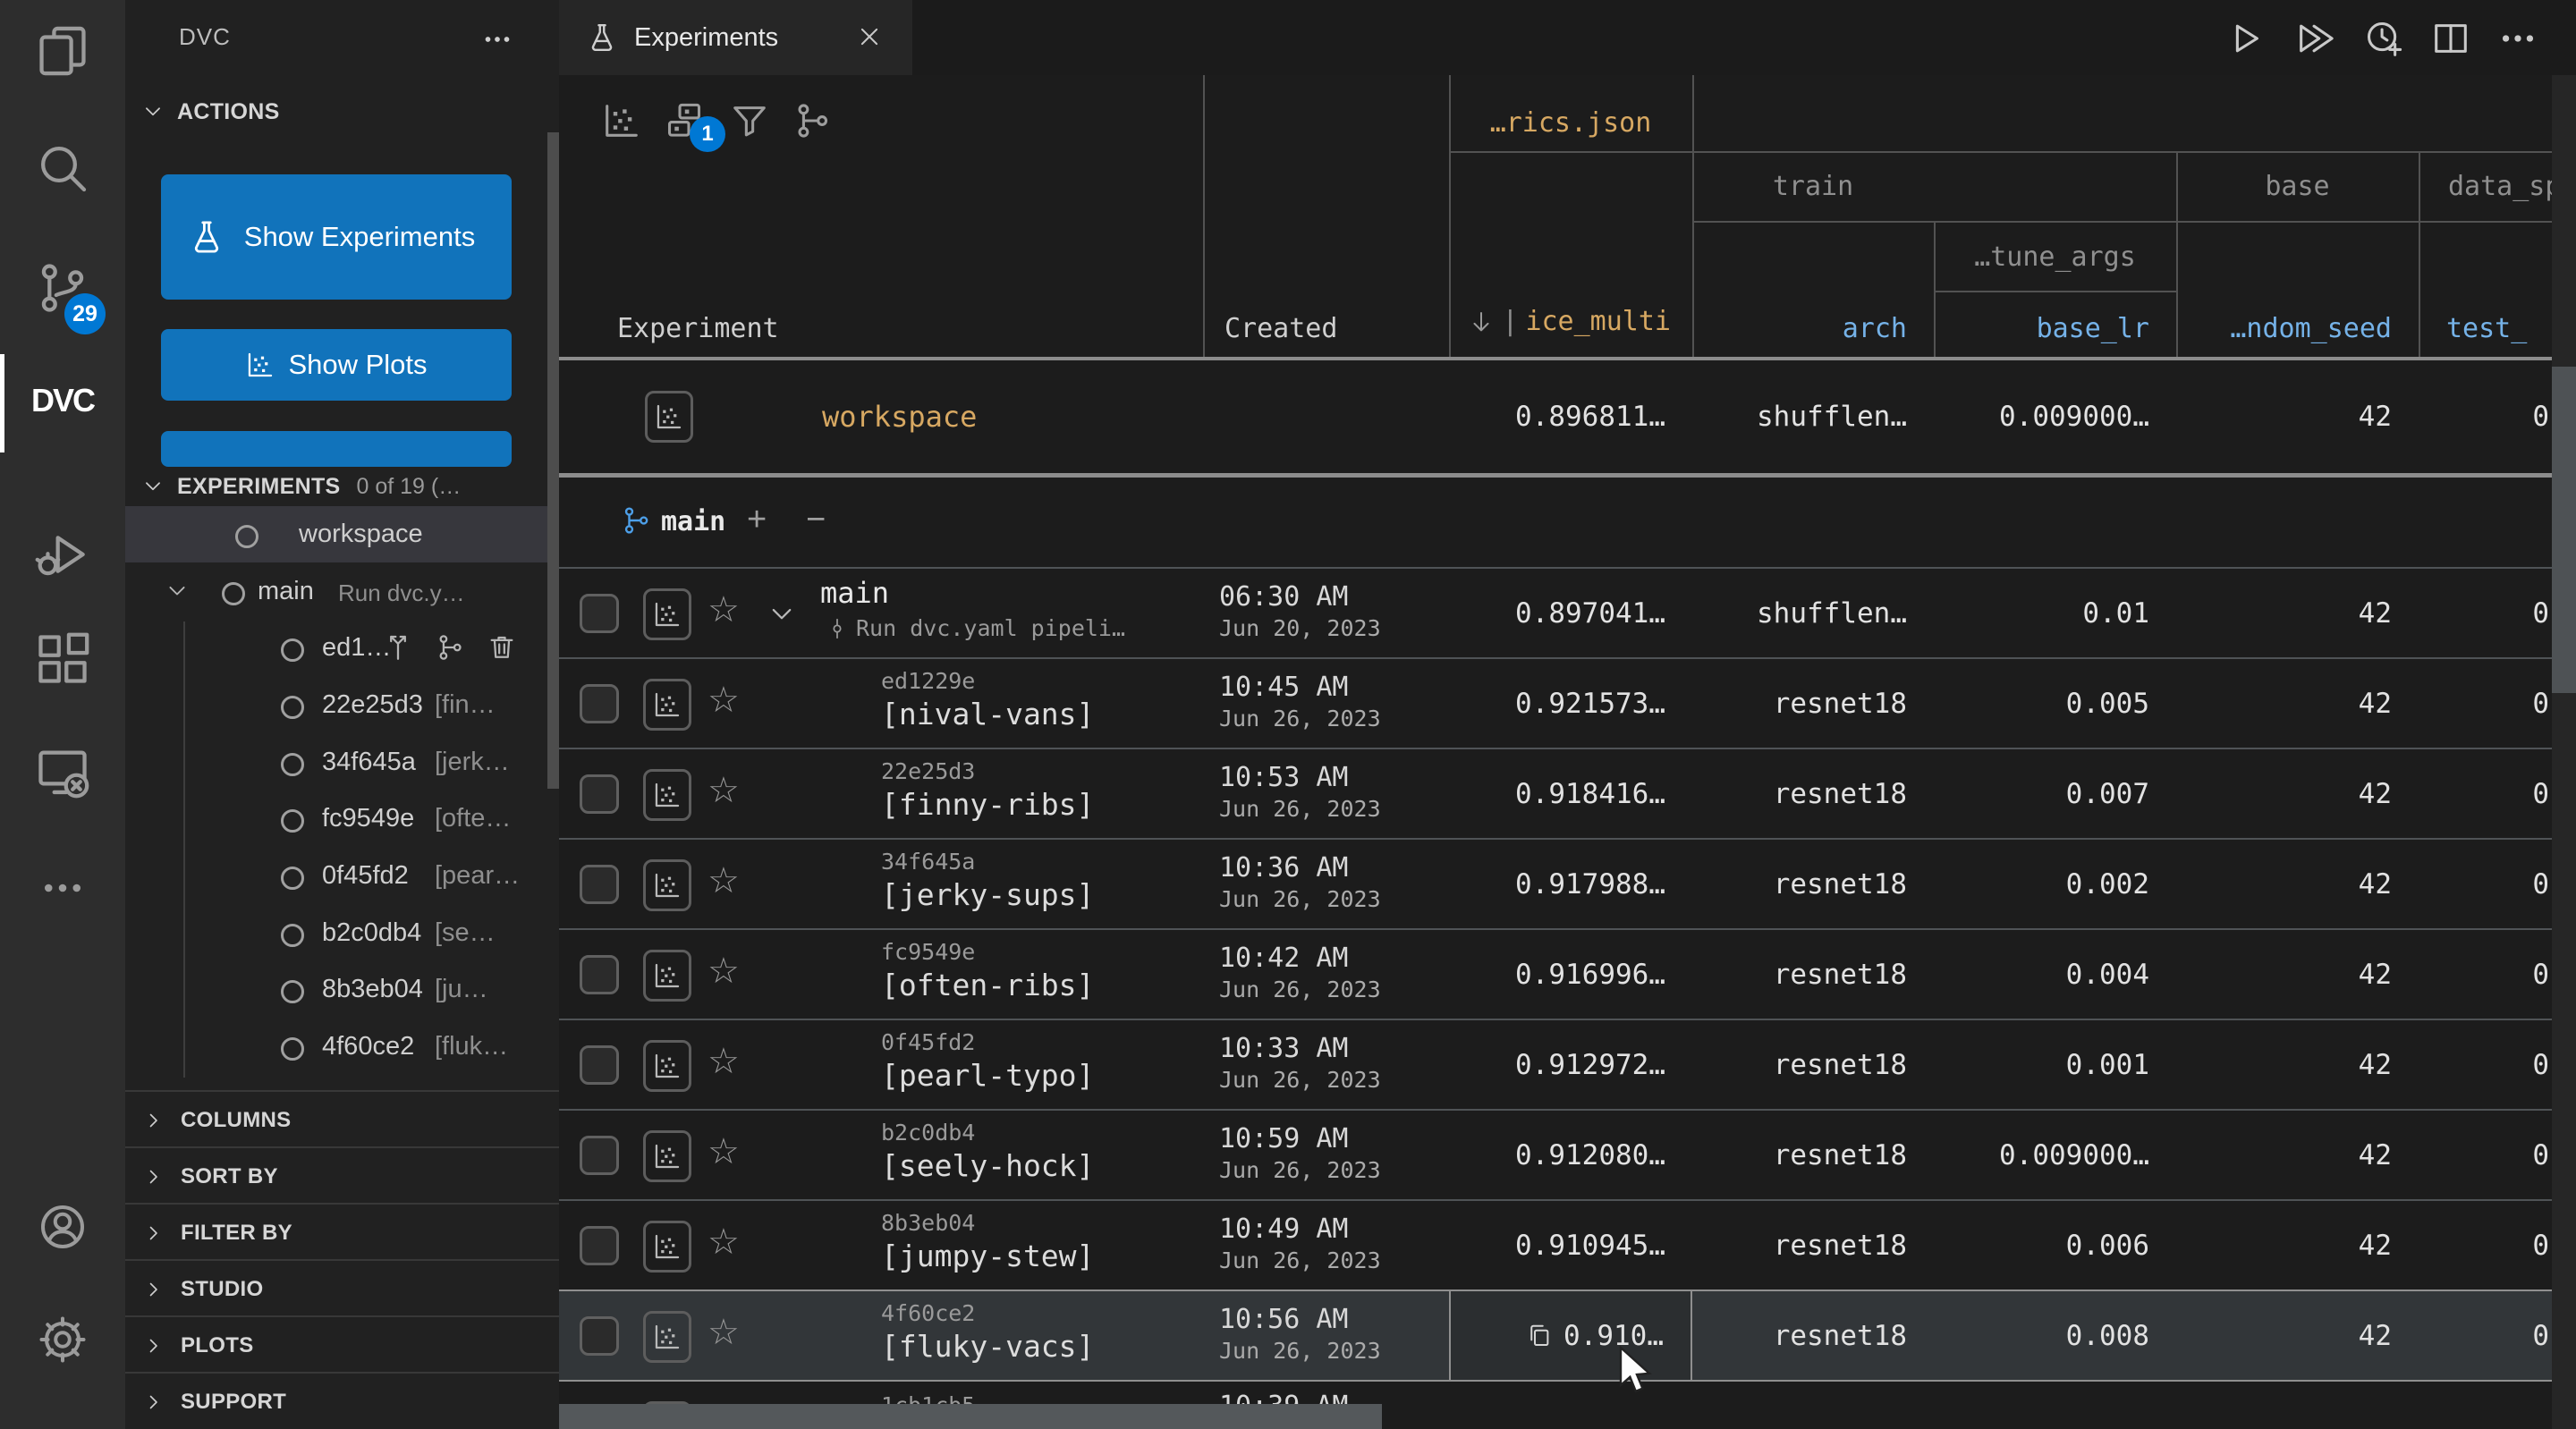  Describe the element at coordinates (62, 1227) in the screenshot. I see `activity-bar-item-account` at that location.